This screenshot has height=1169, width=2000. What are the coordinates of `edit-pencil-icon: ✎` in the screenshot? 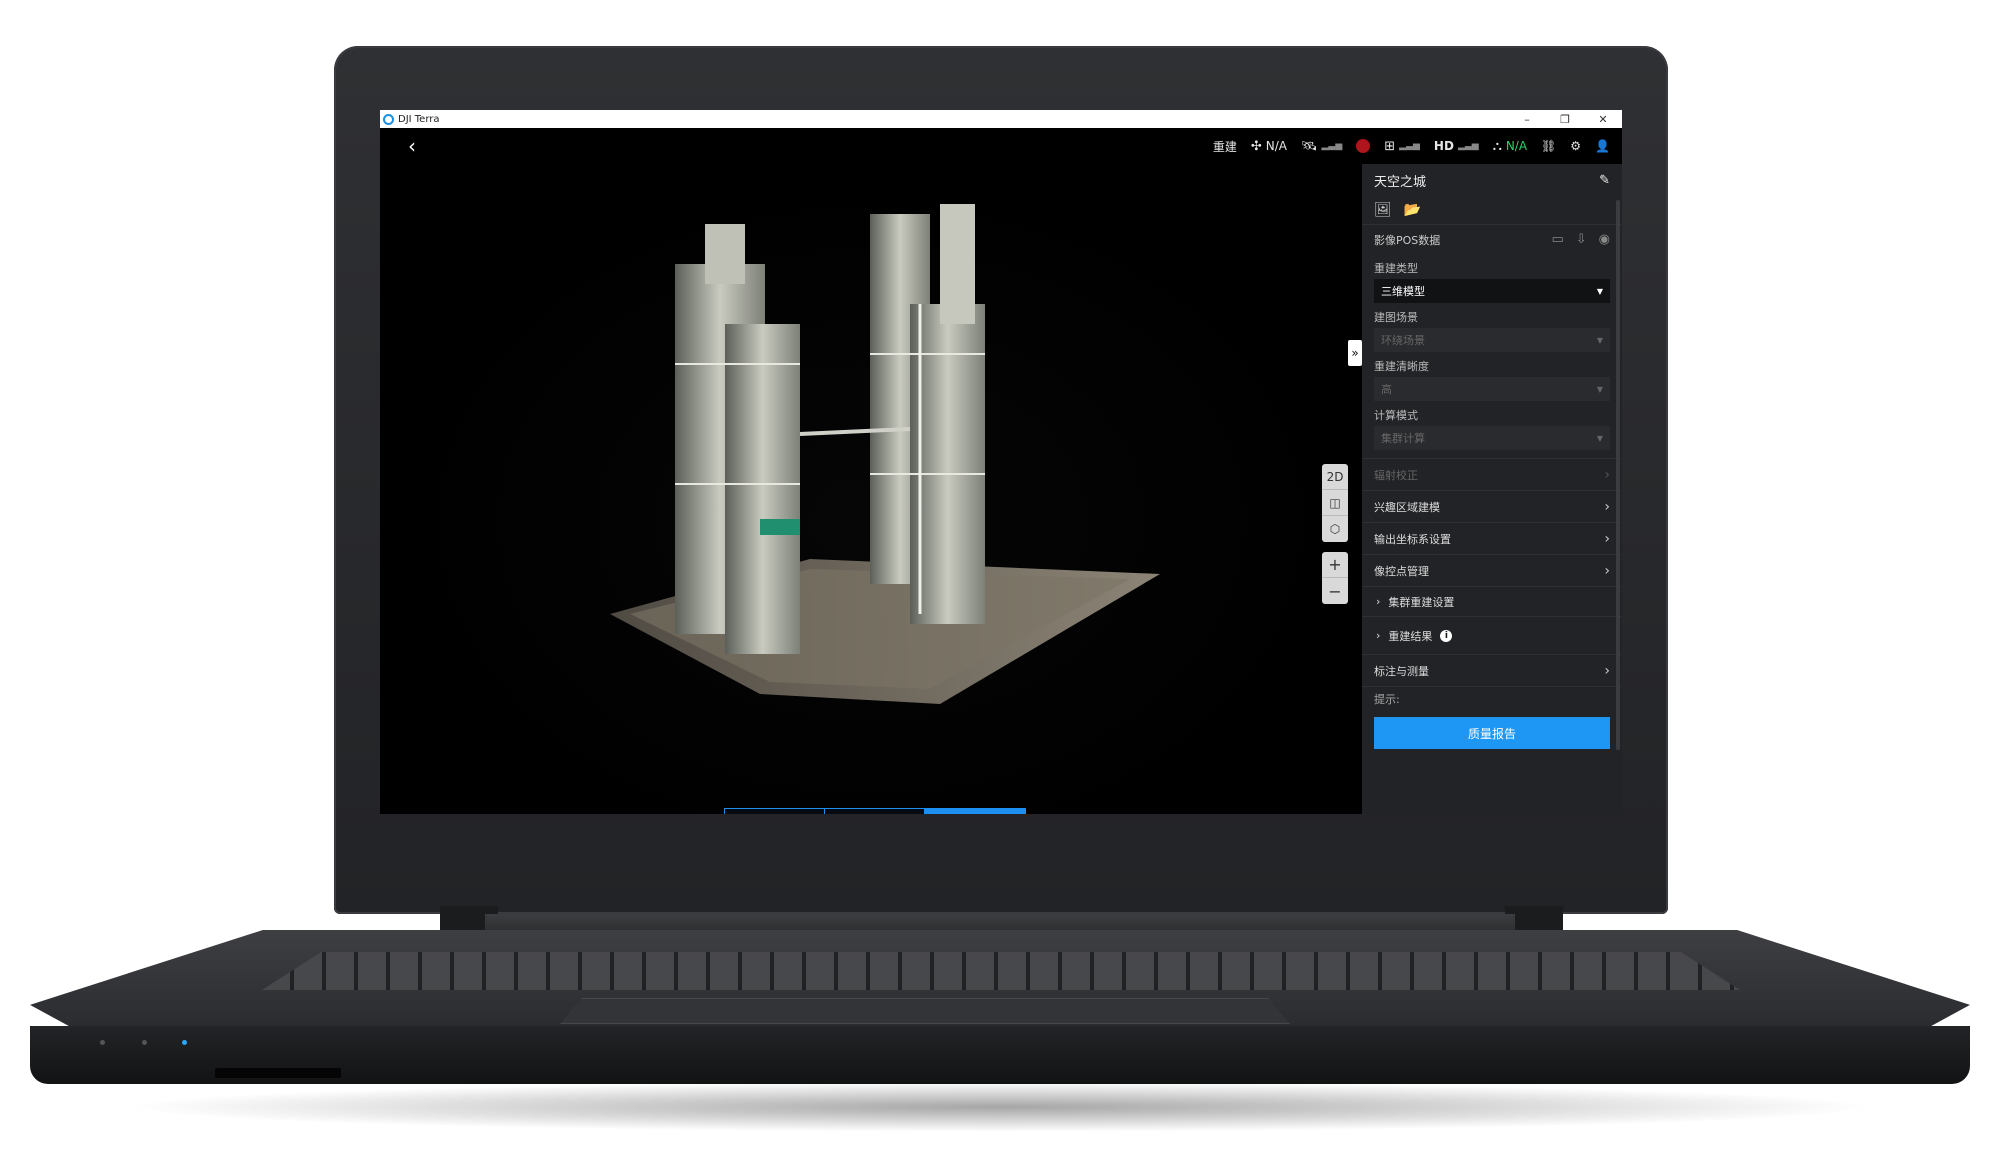 It's located at (1604, 180).